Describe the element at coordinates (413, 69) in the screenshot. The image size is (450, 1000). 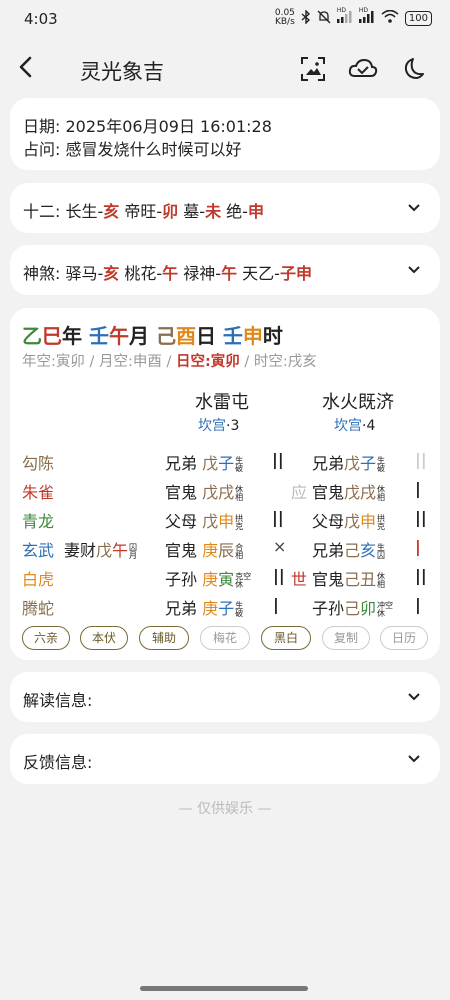
I see `dark-mode-moon-icon` at that location.